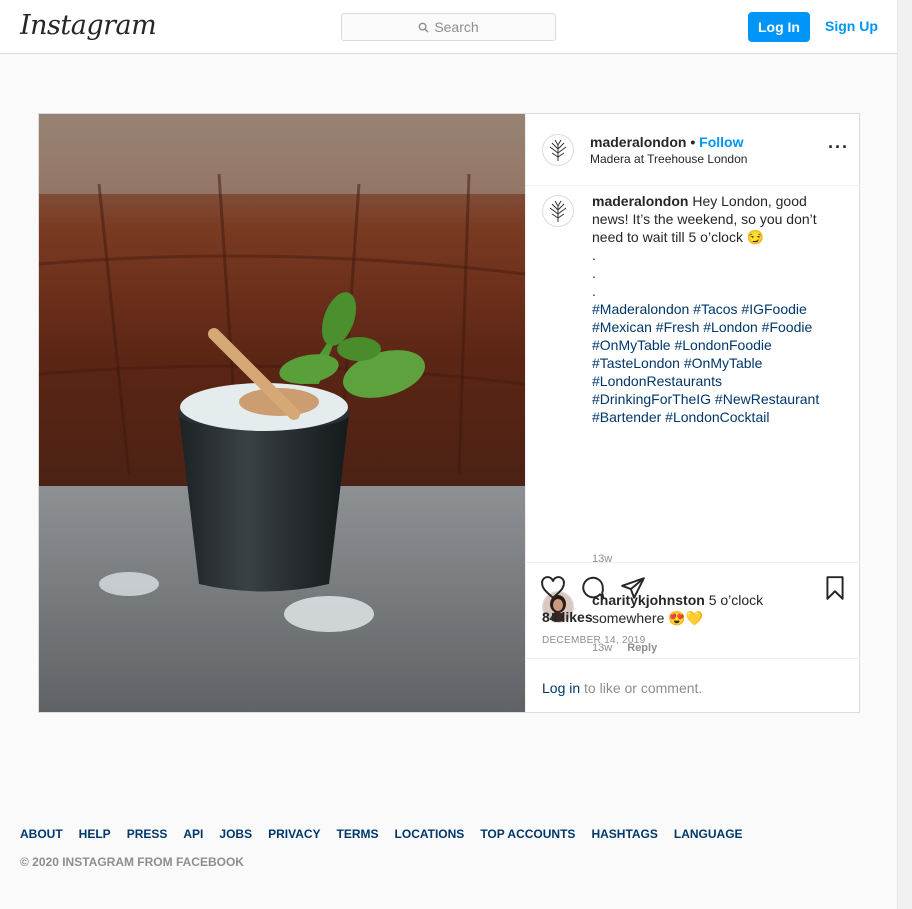 The image size is (912, 909). I want to click on login-prompt-text: to like or comment., so click(641, 688).